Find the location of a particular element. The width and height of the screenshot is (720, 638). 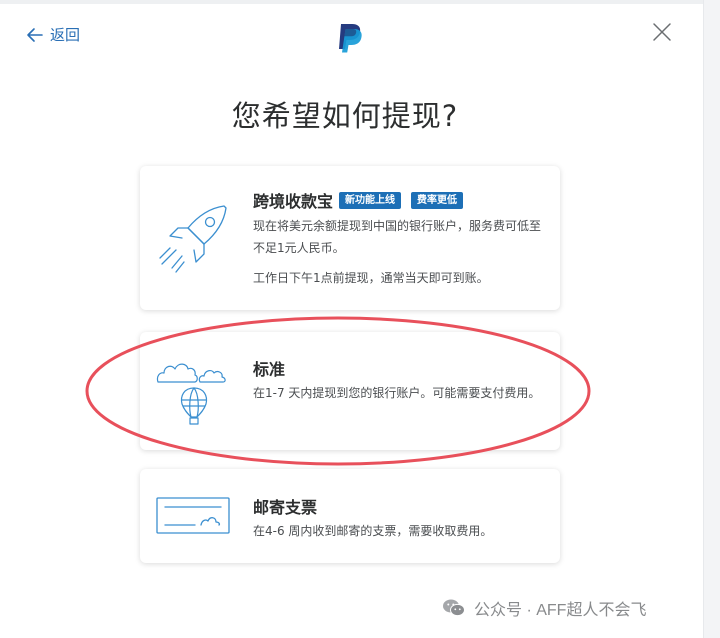

badge-lower-fee: 费率更低 is located at coordinates (437, 200).